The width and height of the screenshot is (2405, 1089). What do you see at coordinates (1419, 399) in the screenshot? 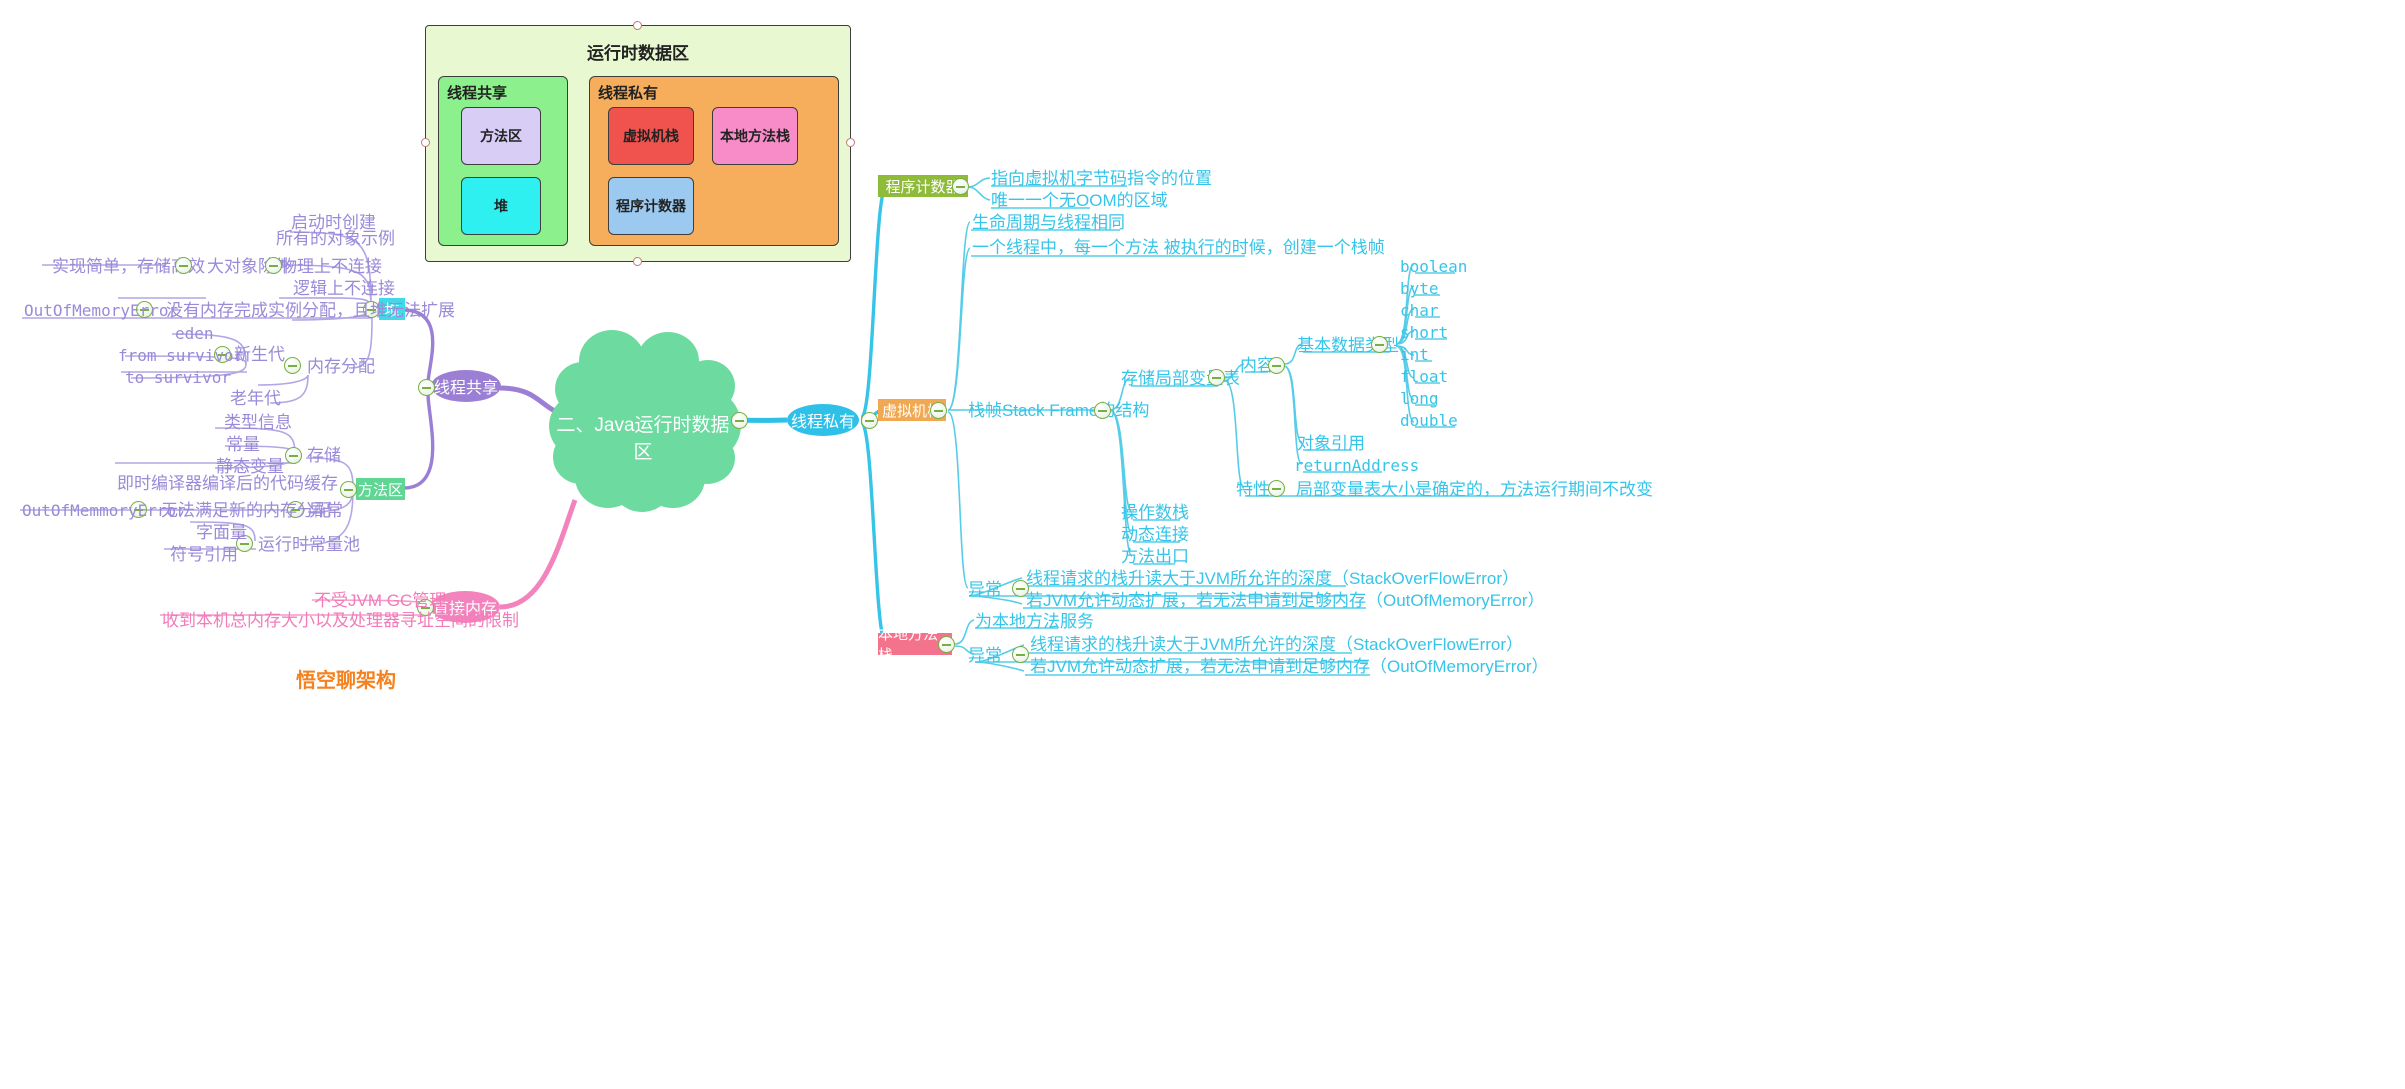
I see `primitive-long: long` at bounding box center [1419, 399].